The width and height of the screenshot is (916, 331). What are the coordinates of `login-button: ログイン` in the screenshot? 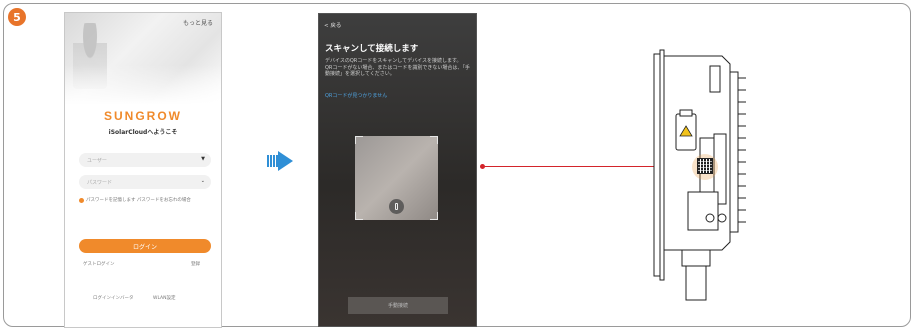 It's located at (145, 246).